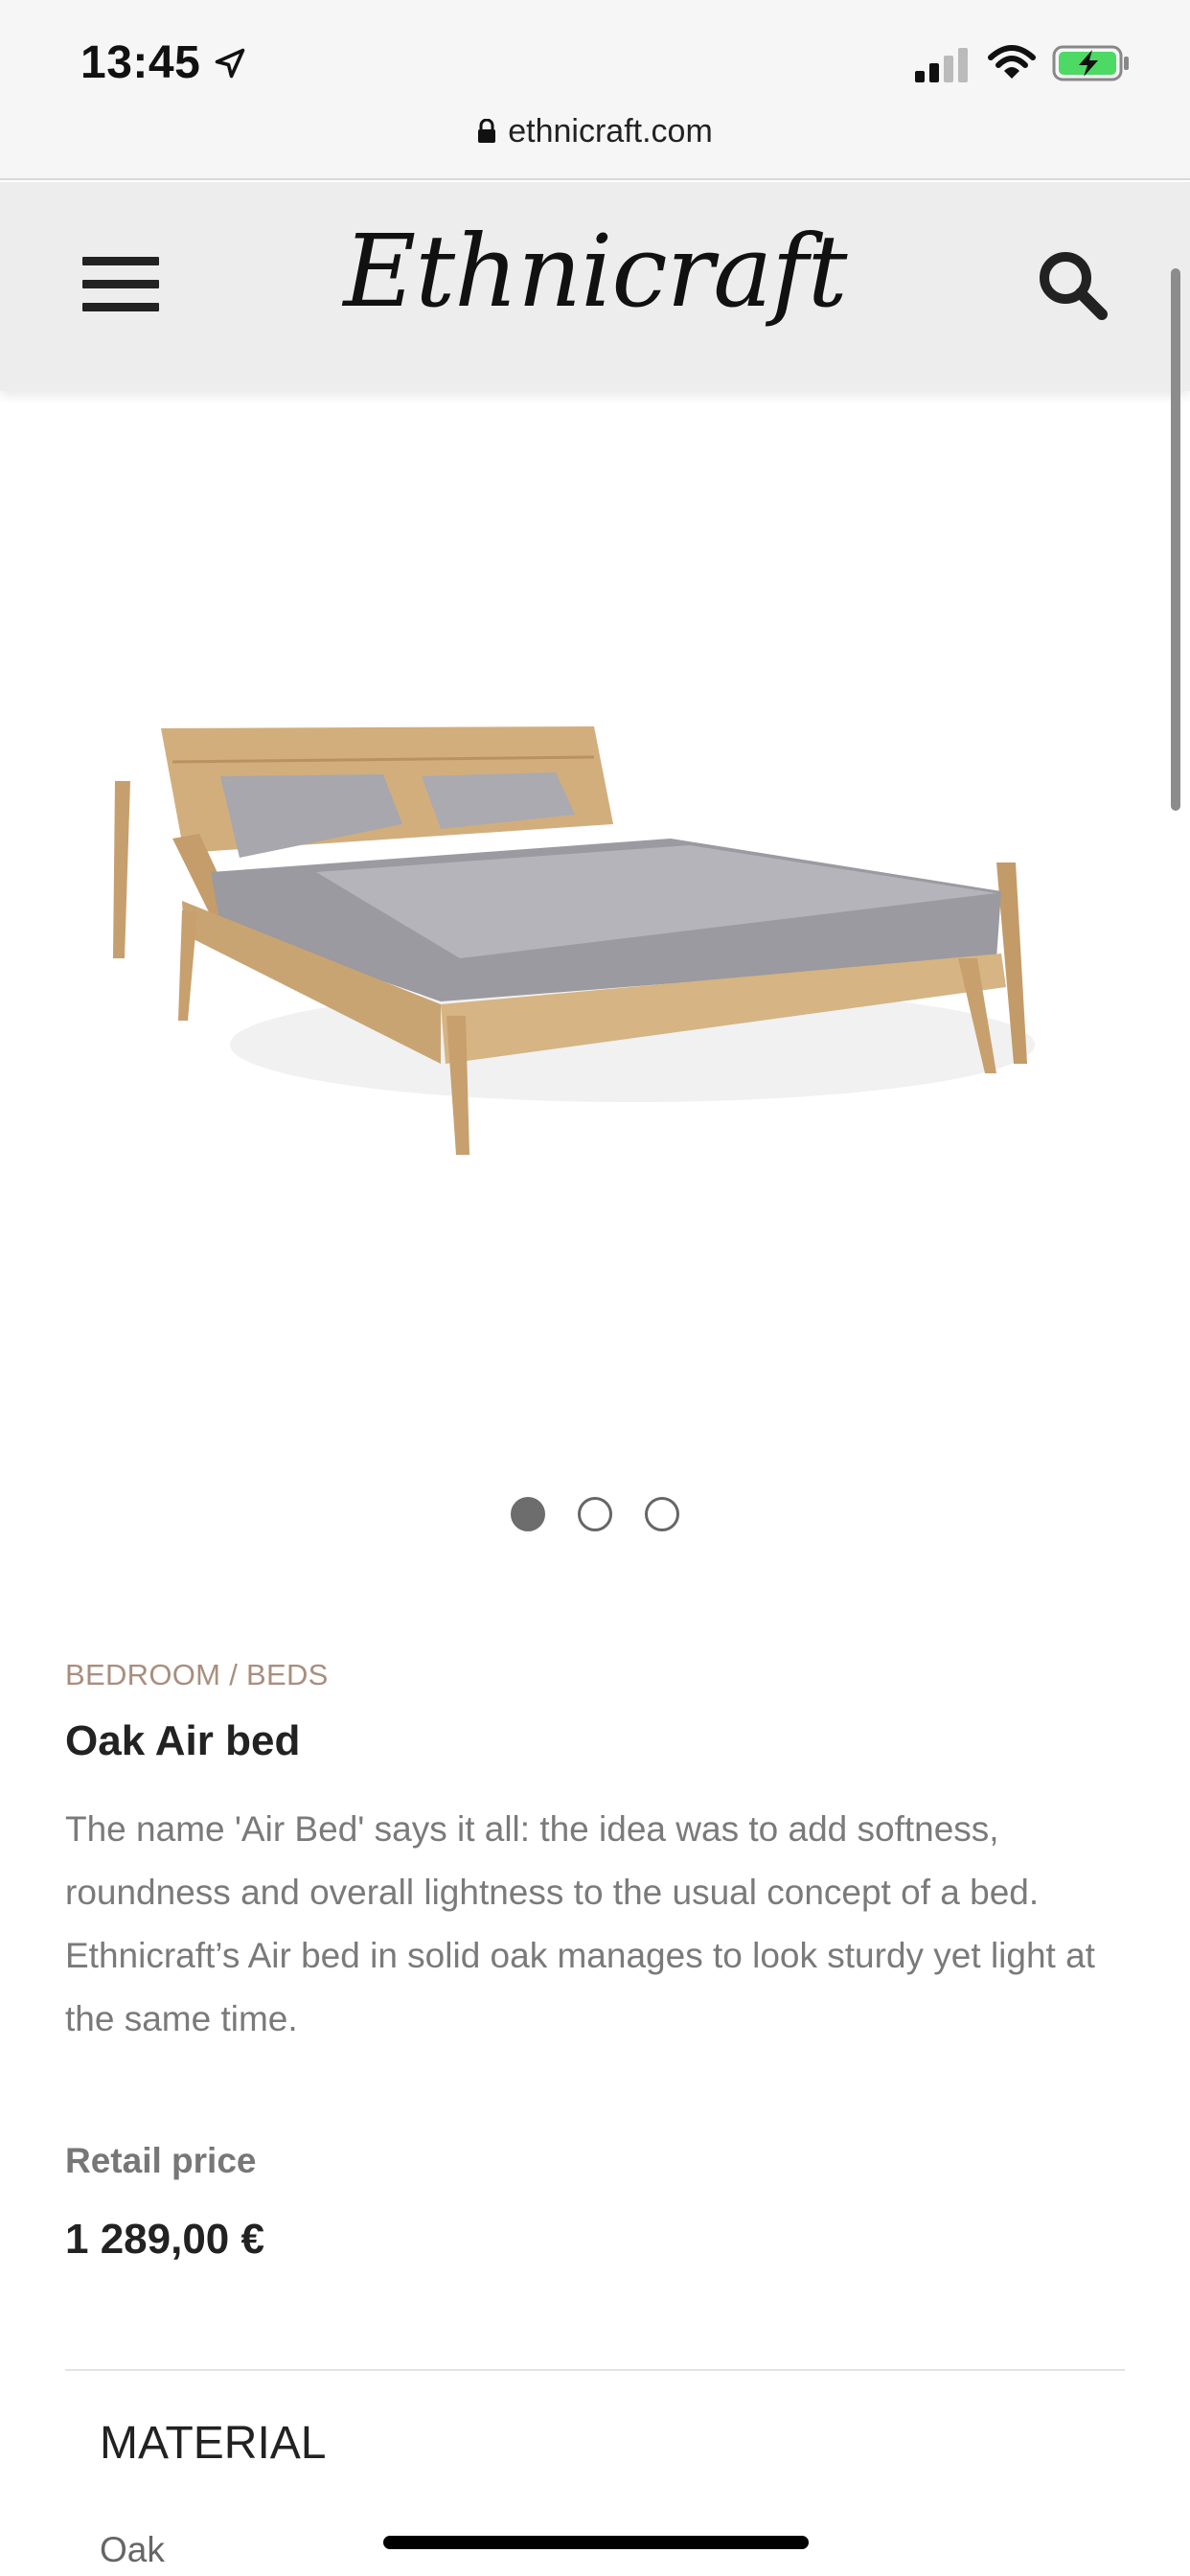 The width and height of the screenshot is (1190, 2576). Describe the element at coordinates (197, 1675) in the screenshot. I see `breadcrumb: BEDROOM / BEDS` at that location.